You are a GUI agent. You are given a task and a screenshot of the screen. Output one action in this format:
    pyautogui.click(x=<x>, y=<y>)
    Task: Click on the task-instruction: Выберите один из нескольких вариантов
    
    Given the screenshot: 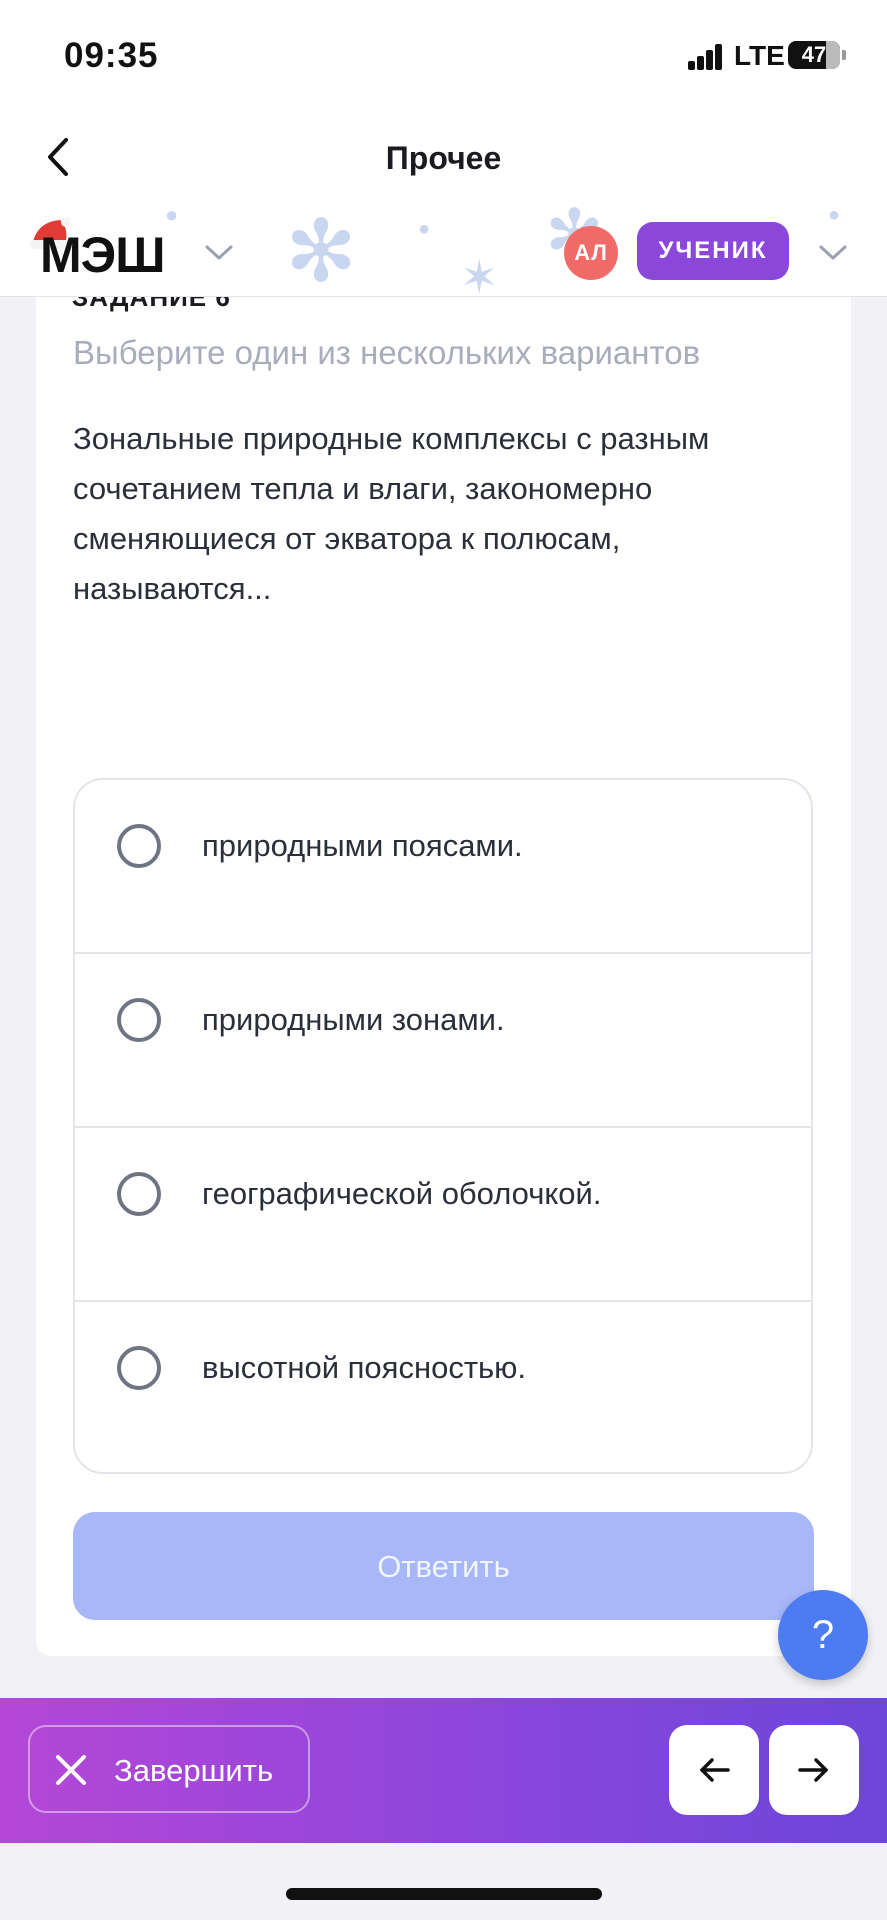 What is the action you would take?
    pyautogui.click(x=387, y=352)
    